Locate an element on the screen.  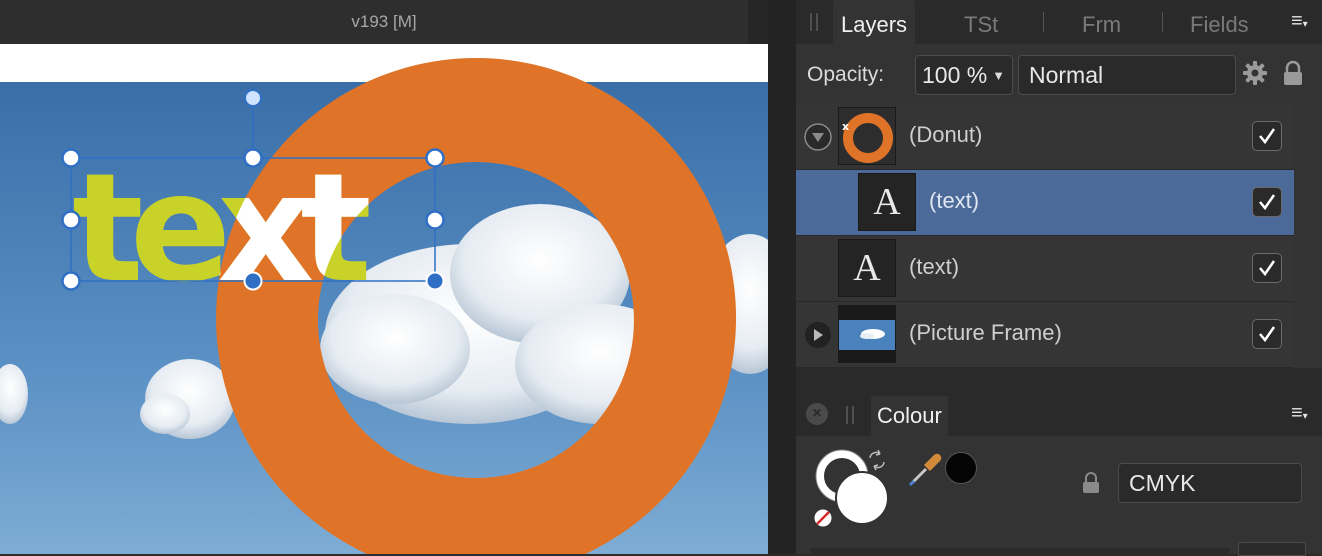
rotate-handle is located at coordinates (253, 98).